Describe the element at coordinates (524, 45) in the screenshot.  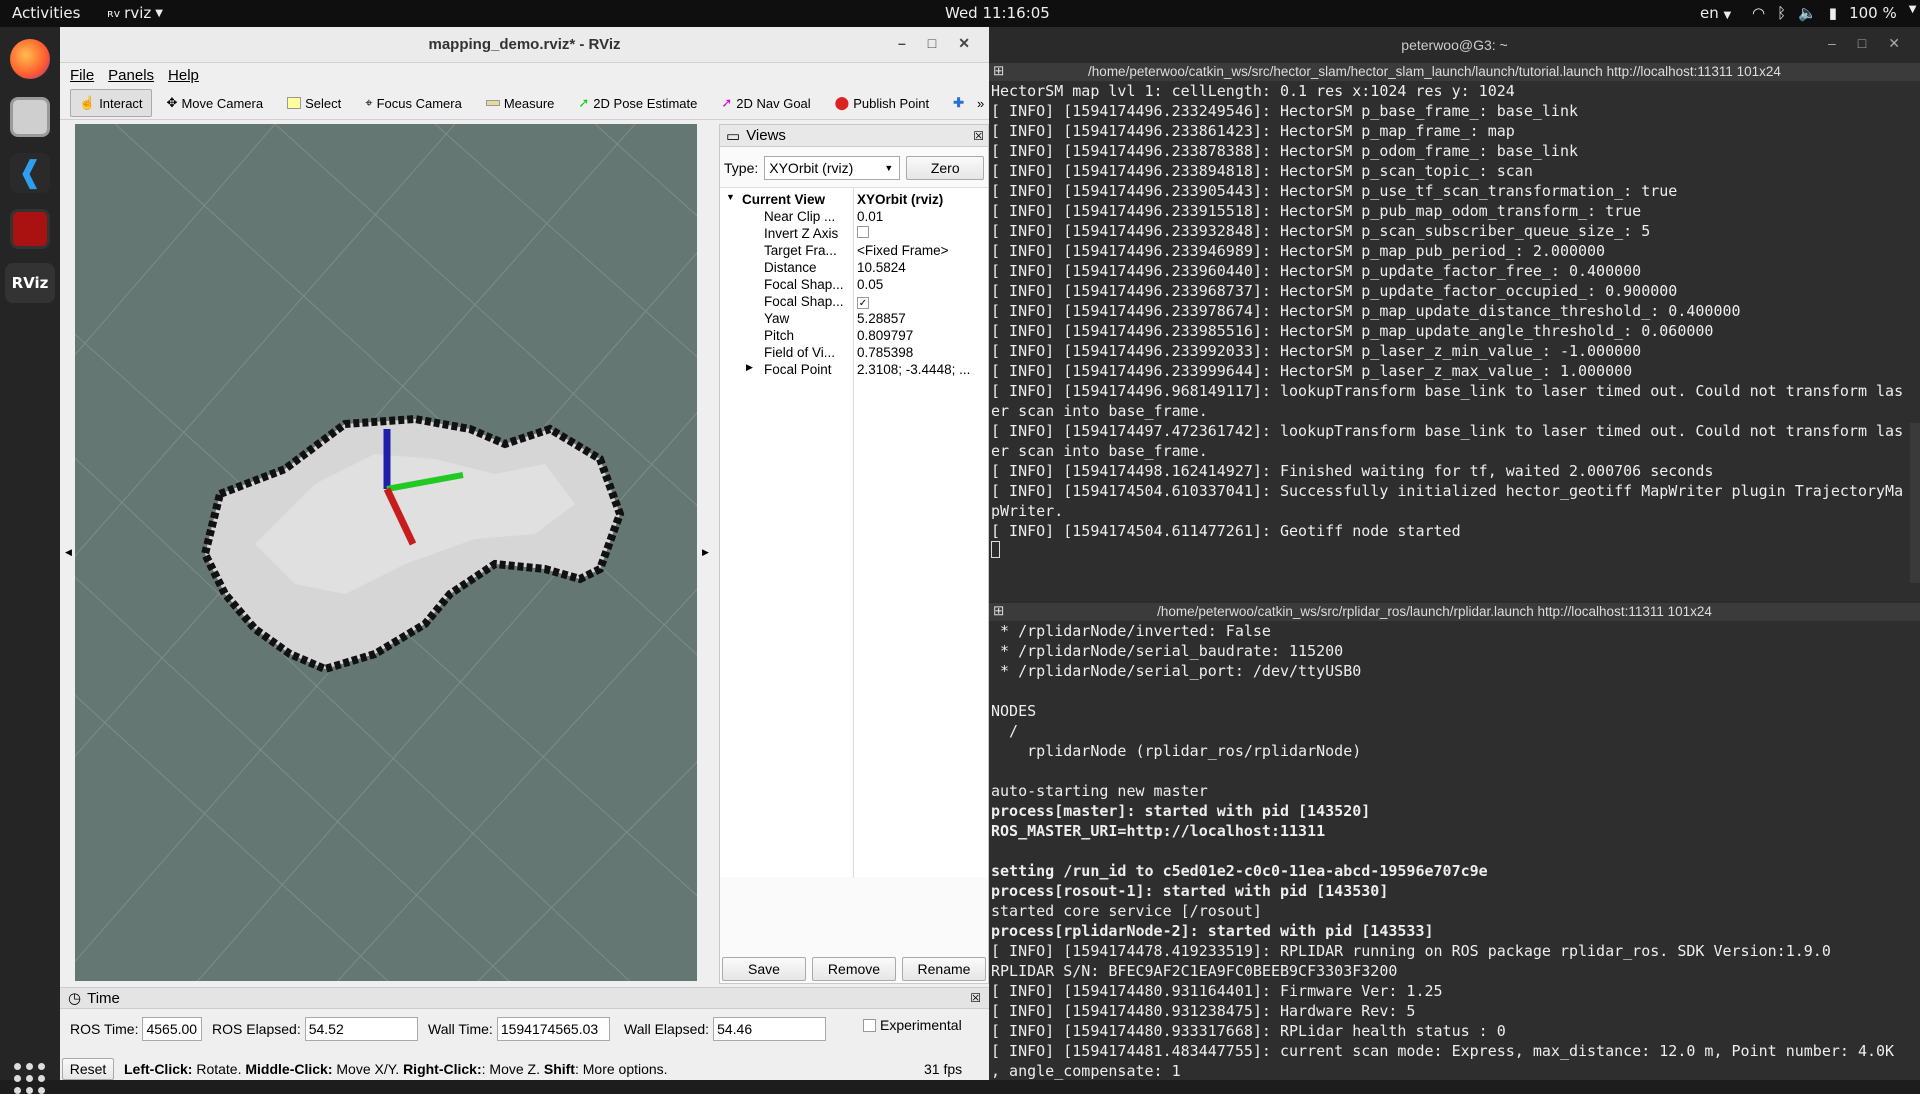
I see `rviz-titlebar: mapping_demo.rviz* - RViz – □ ✕` at that location.